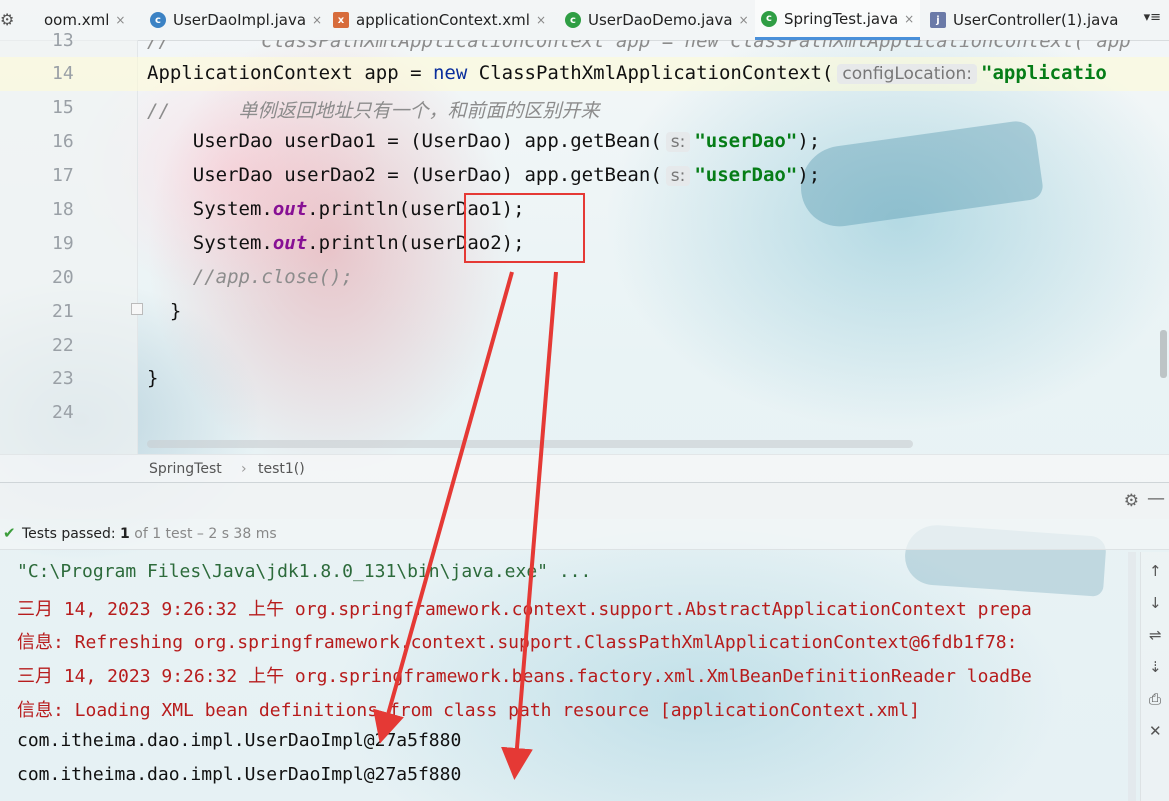 The width and height of the screenshot is (1169, 801). I want to click on annotation-arrows, so click(465, 525).